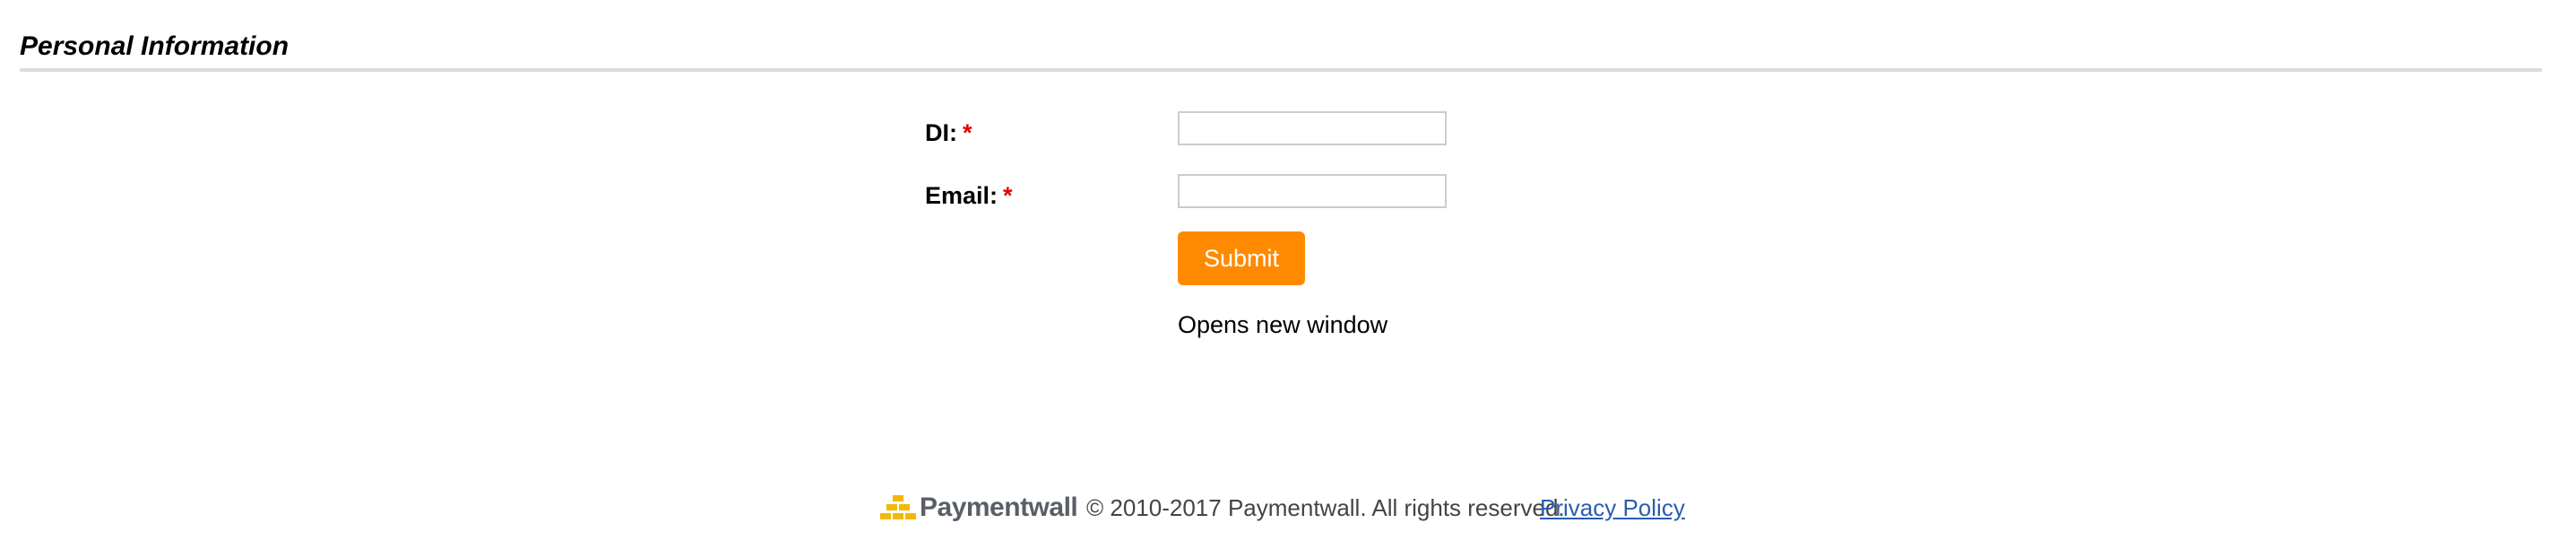 The image size is (2576, 558). Describe the element at coordinates (1312, 191) in the screenshot. I see `email-input` at that location.